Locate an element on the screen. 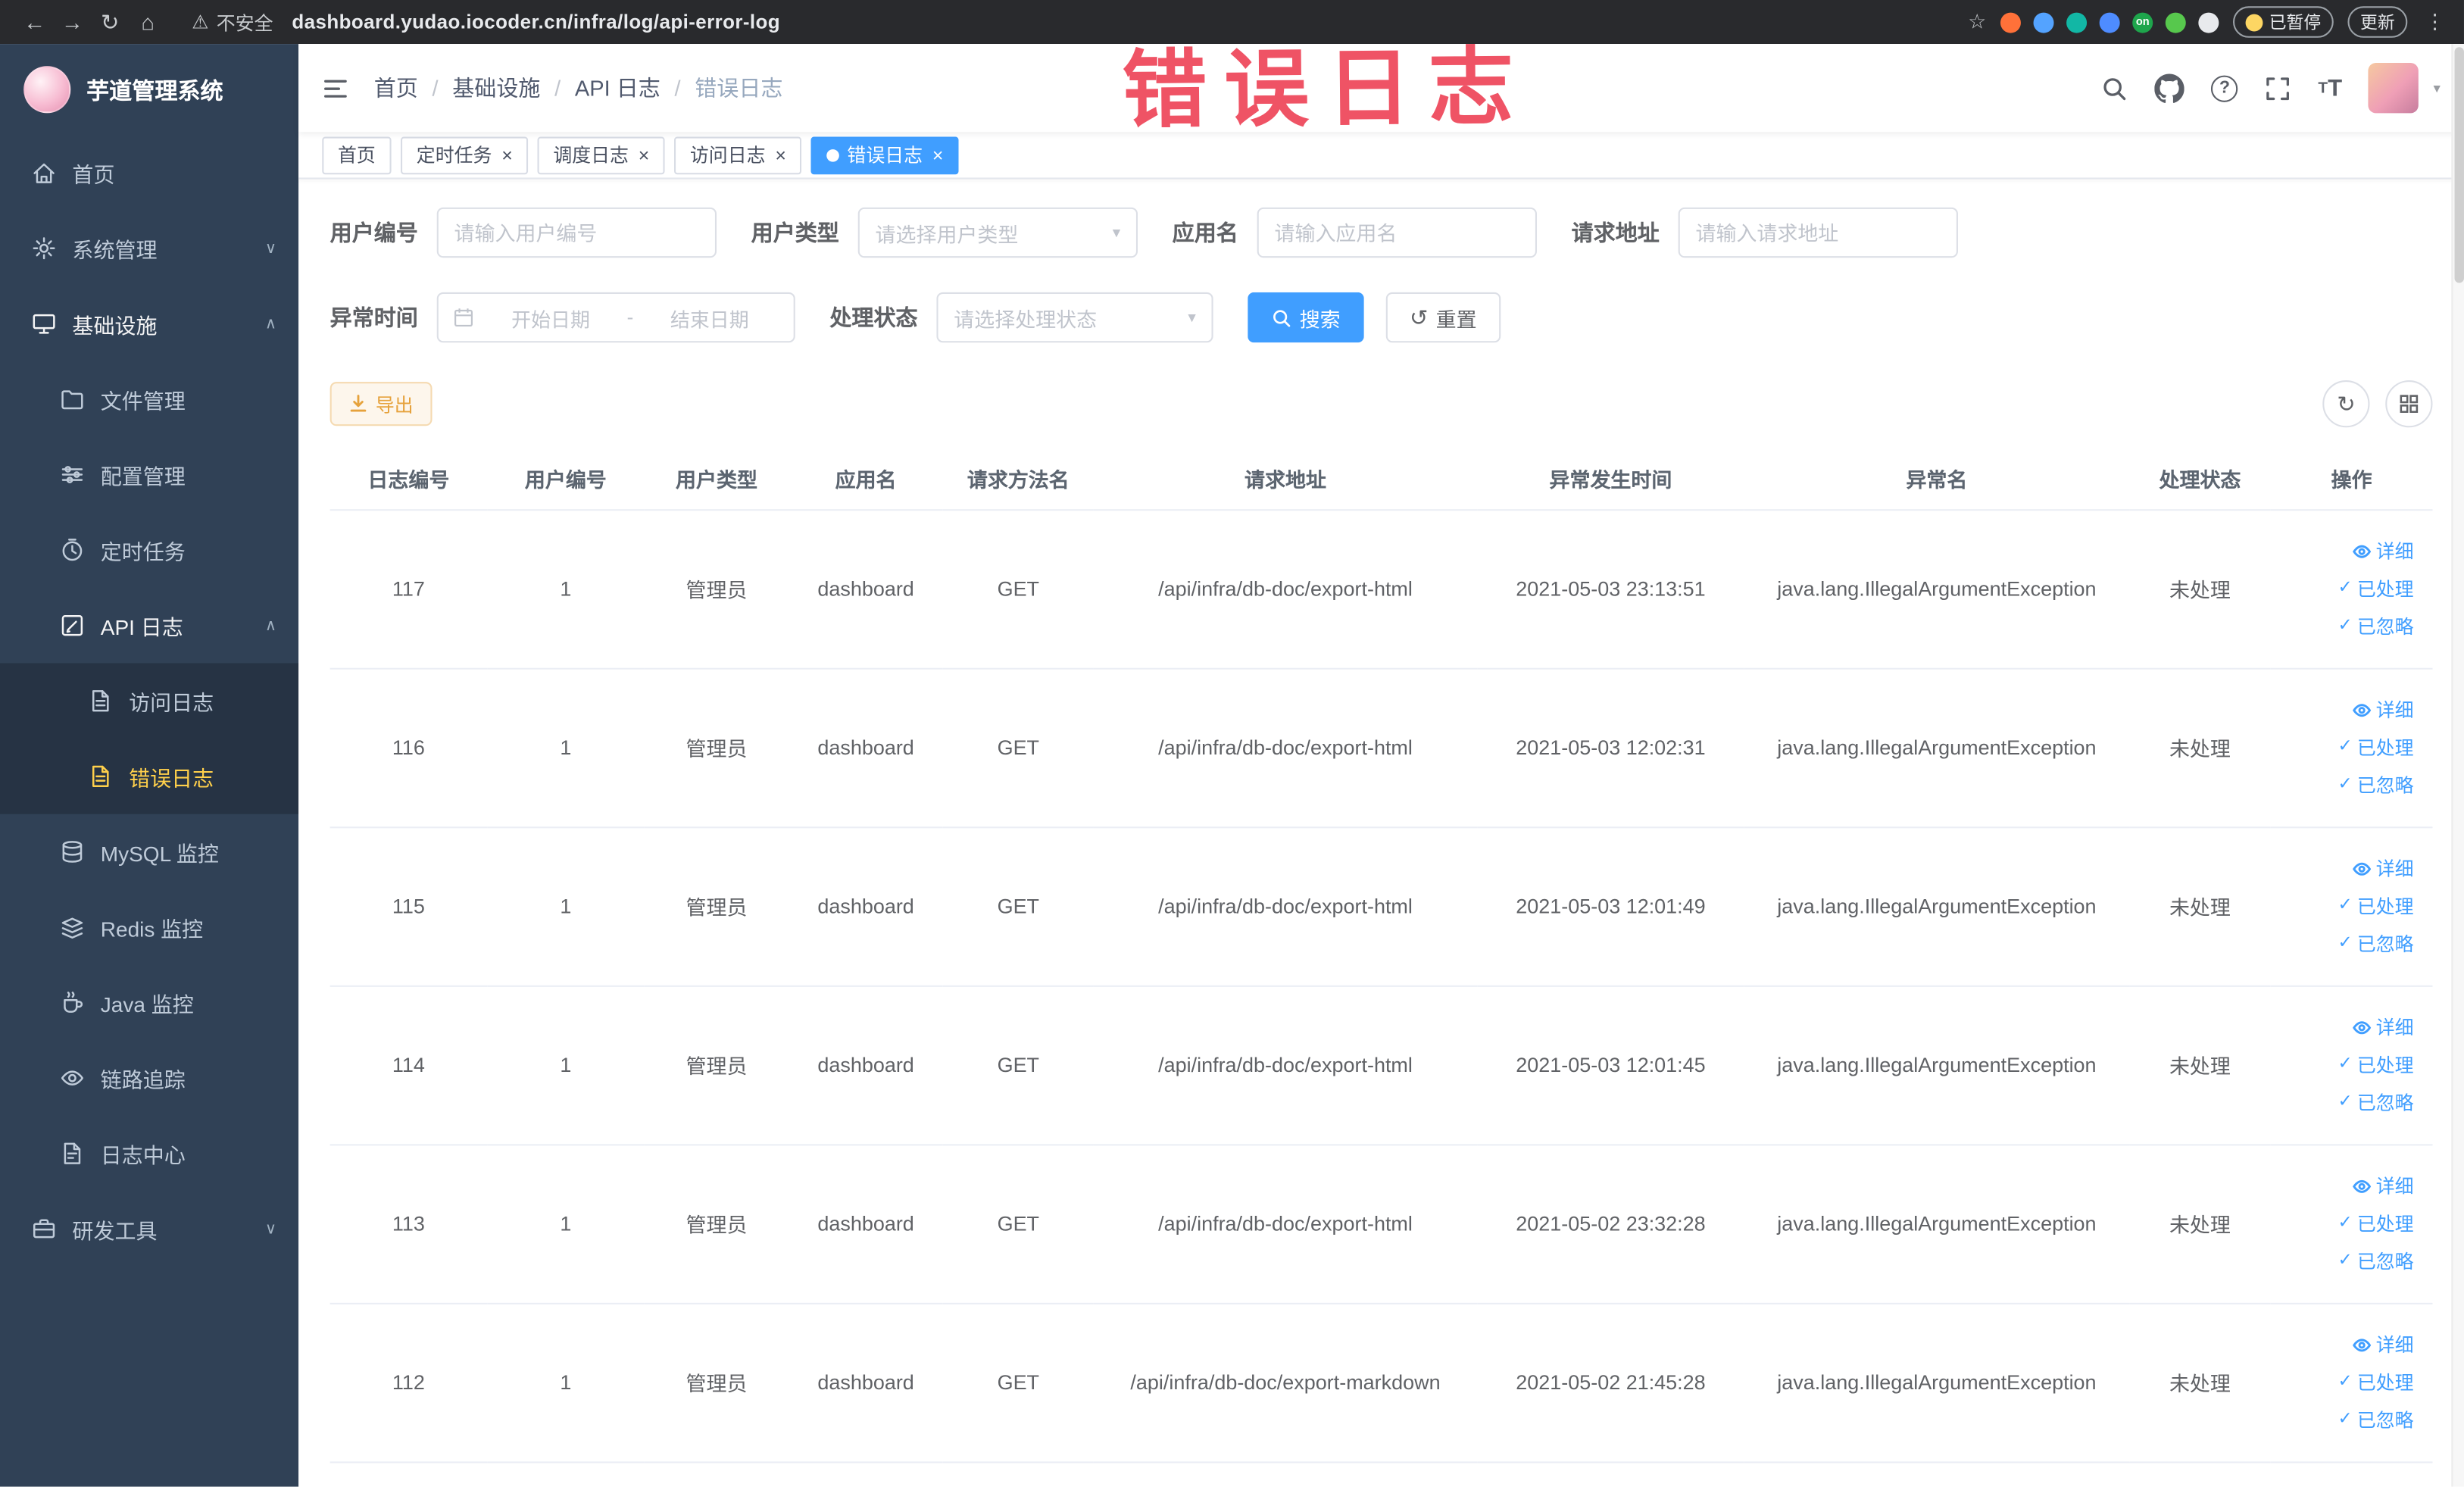 Image resolution: width=2464 pixels, height=1487 pixels. tab-tag: 调度日志 × is located at coordinates (601, 155).